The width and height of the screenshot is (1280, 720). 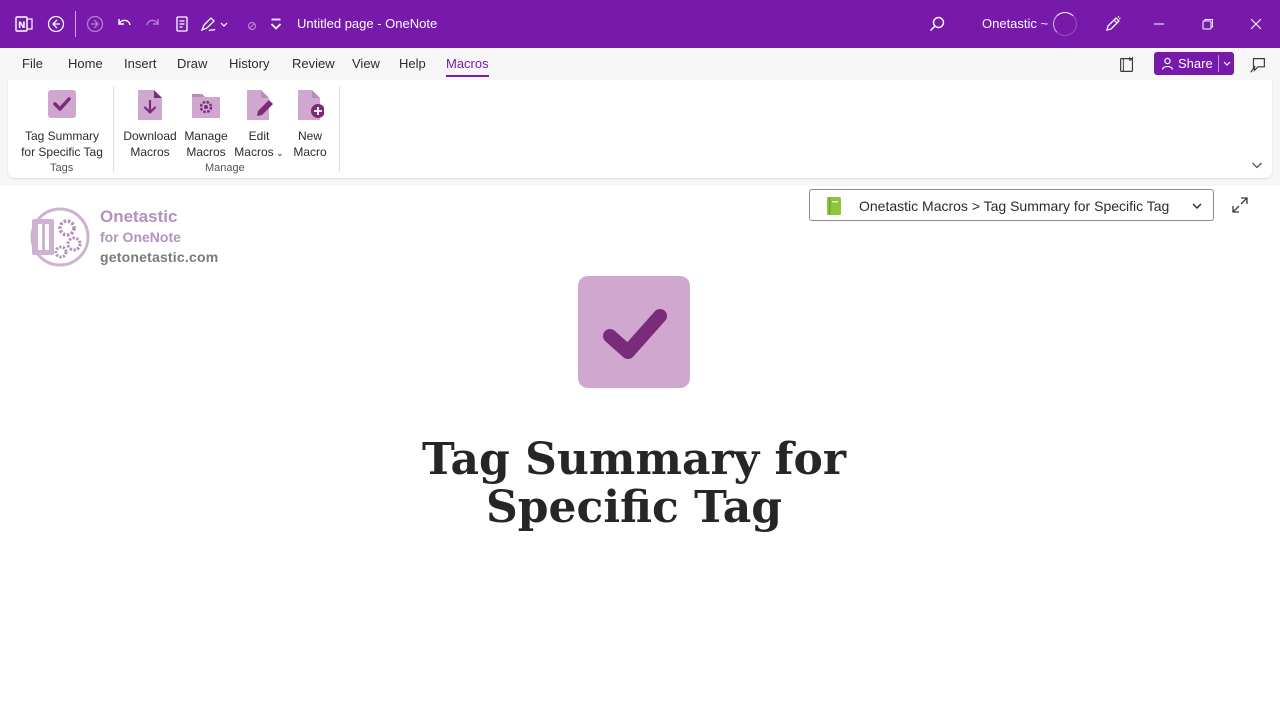 I want to click on pen-dropdown-icon, so click(x=224, y=24).